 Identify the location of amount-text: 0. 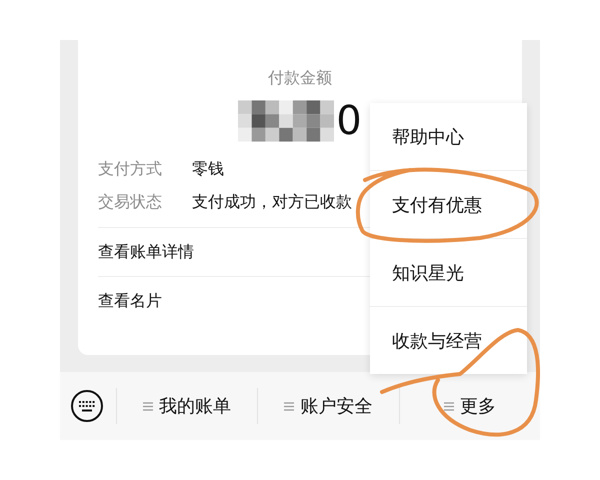
(349, 121).